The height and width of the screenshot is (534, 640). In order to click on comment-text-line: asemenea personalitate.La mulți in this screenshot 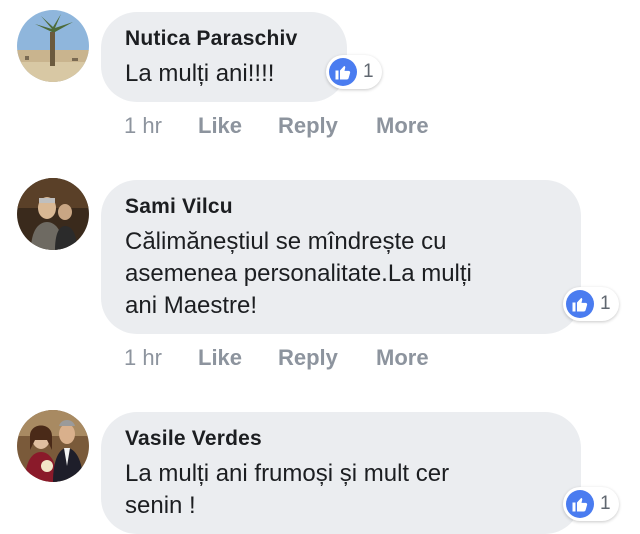, I will do `click(298, 273)`.